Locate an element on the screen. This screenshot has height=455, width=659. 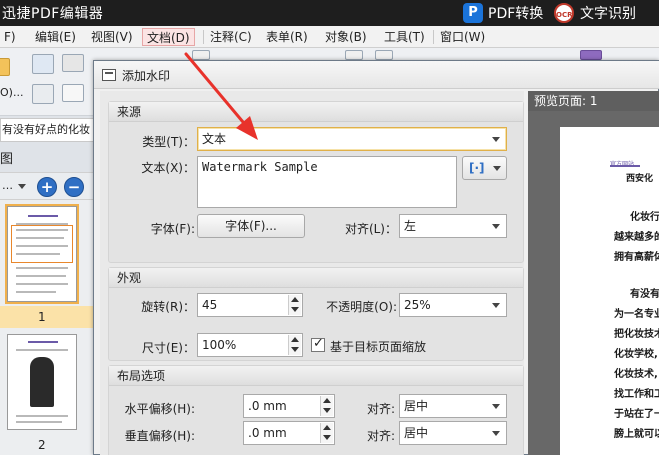
text-label: 文本(X)： is located at coordinates (168, 168).